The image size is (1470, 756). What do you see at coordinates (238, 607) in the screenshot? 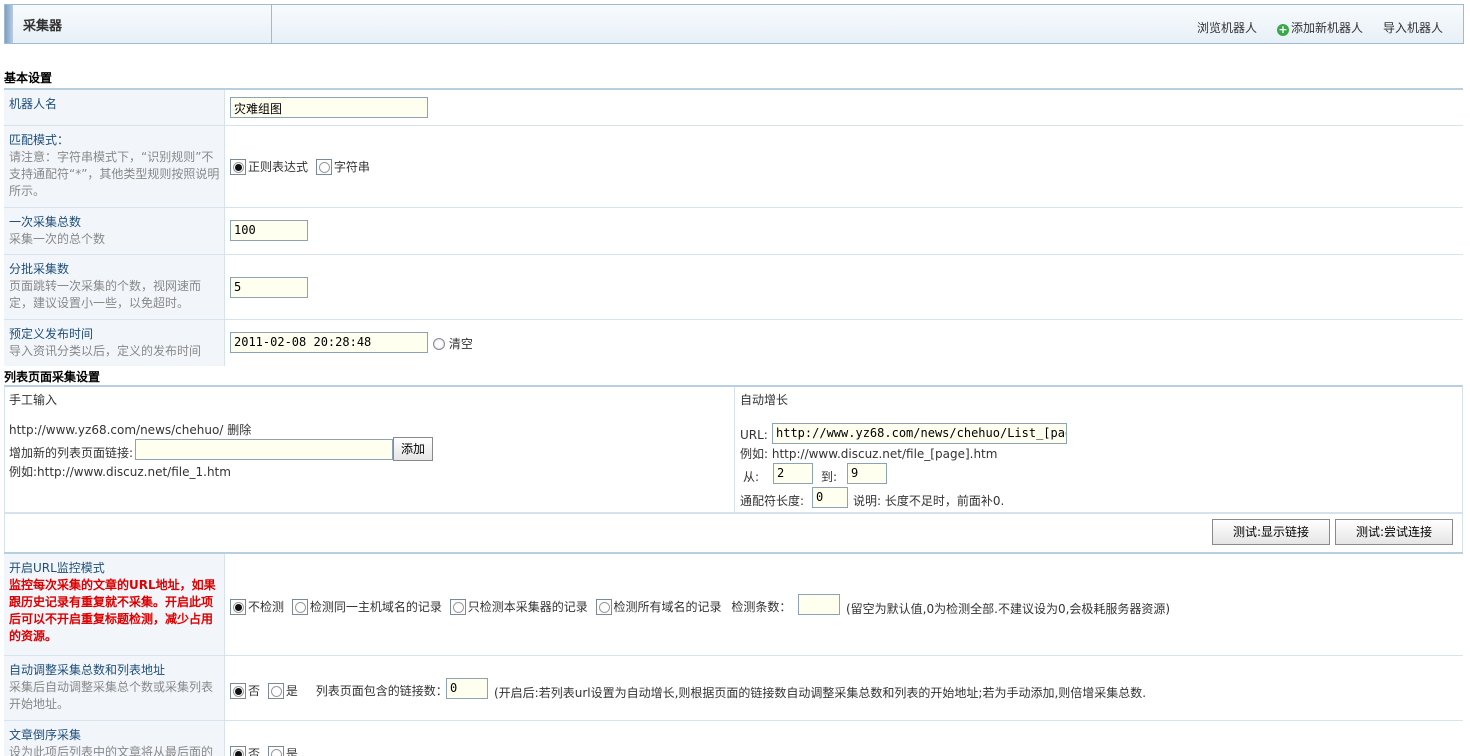
I see `radio-no-check` at bounding box center [238, 607].